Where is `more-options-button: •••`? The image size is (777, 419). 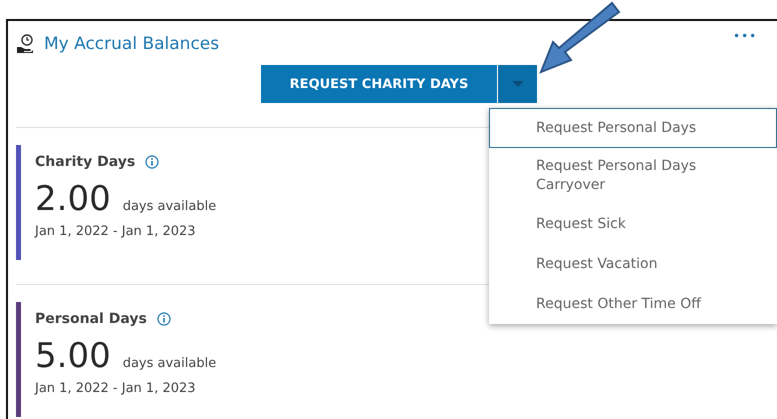 more-options-button: ••• is located at coordinates (745, 36).